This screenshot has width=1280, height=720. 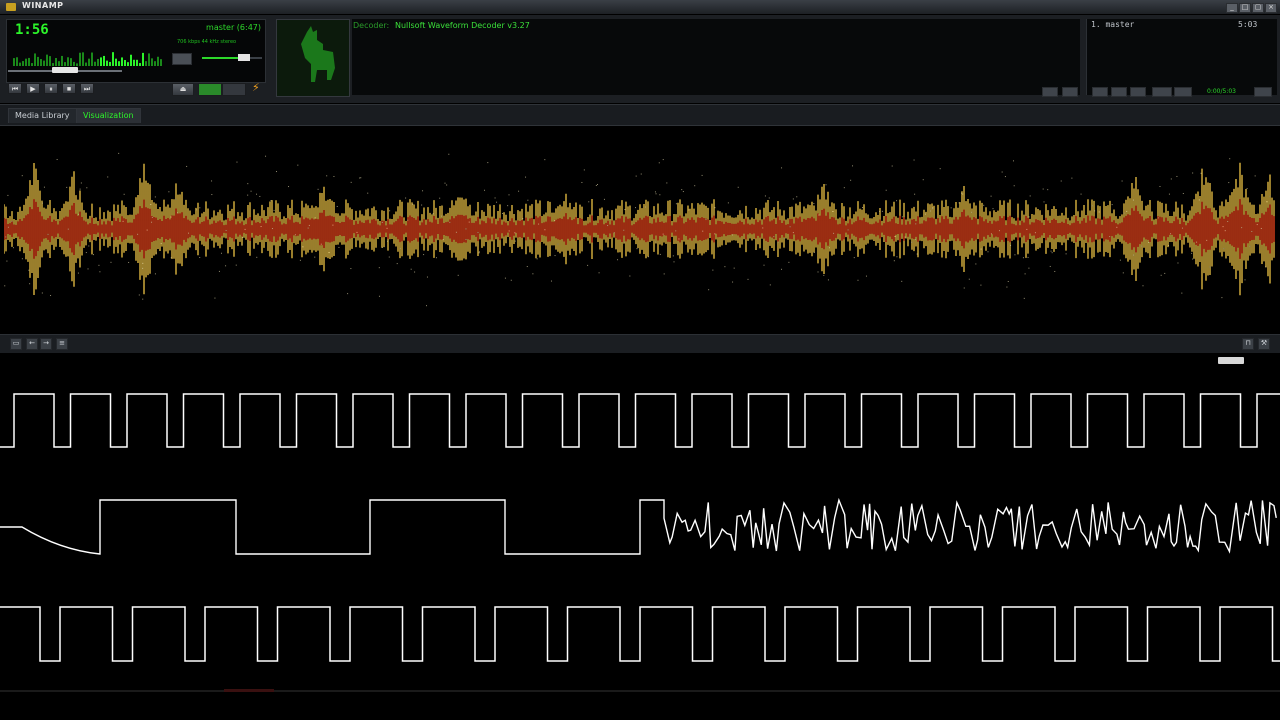 I want to click on app-title: WINAMP, so click(x=43, y=5).